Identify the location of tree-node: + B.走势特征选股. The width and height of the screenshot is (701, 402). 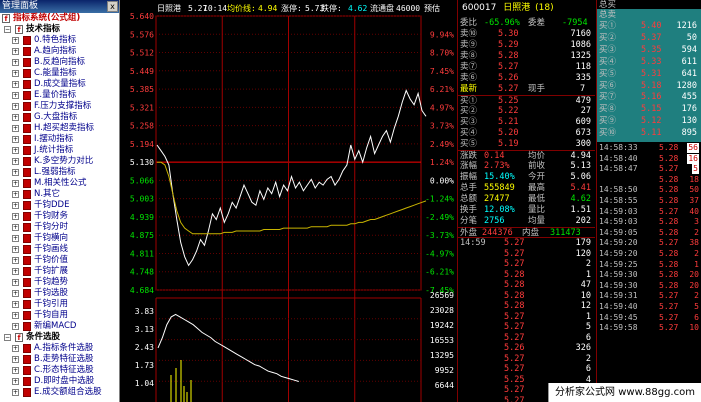
(59, 359).